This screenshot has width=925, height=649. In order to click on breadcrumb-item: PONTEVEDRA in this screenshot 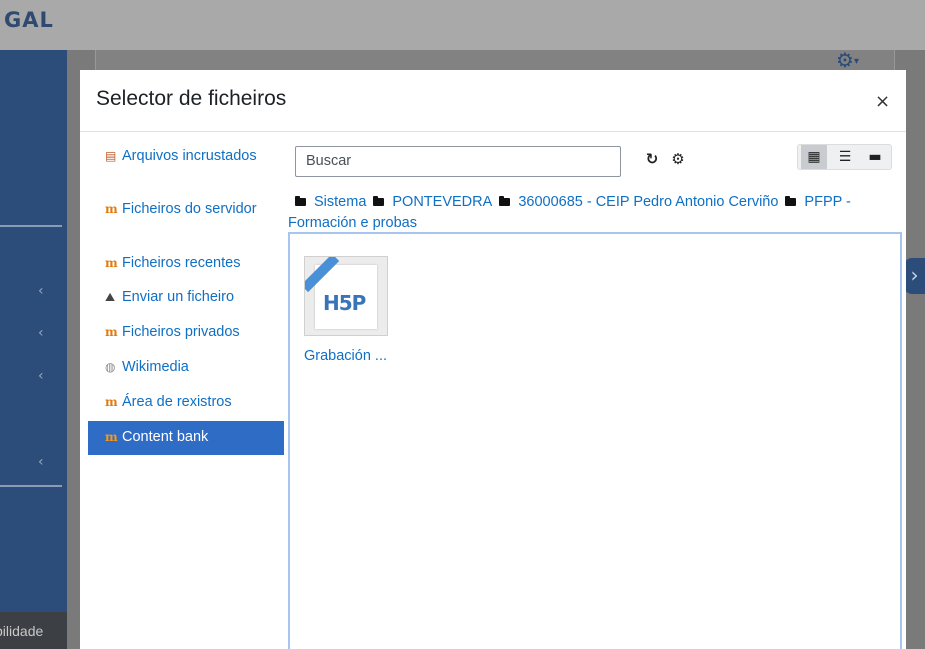, I will do `click(442, 202)`.